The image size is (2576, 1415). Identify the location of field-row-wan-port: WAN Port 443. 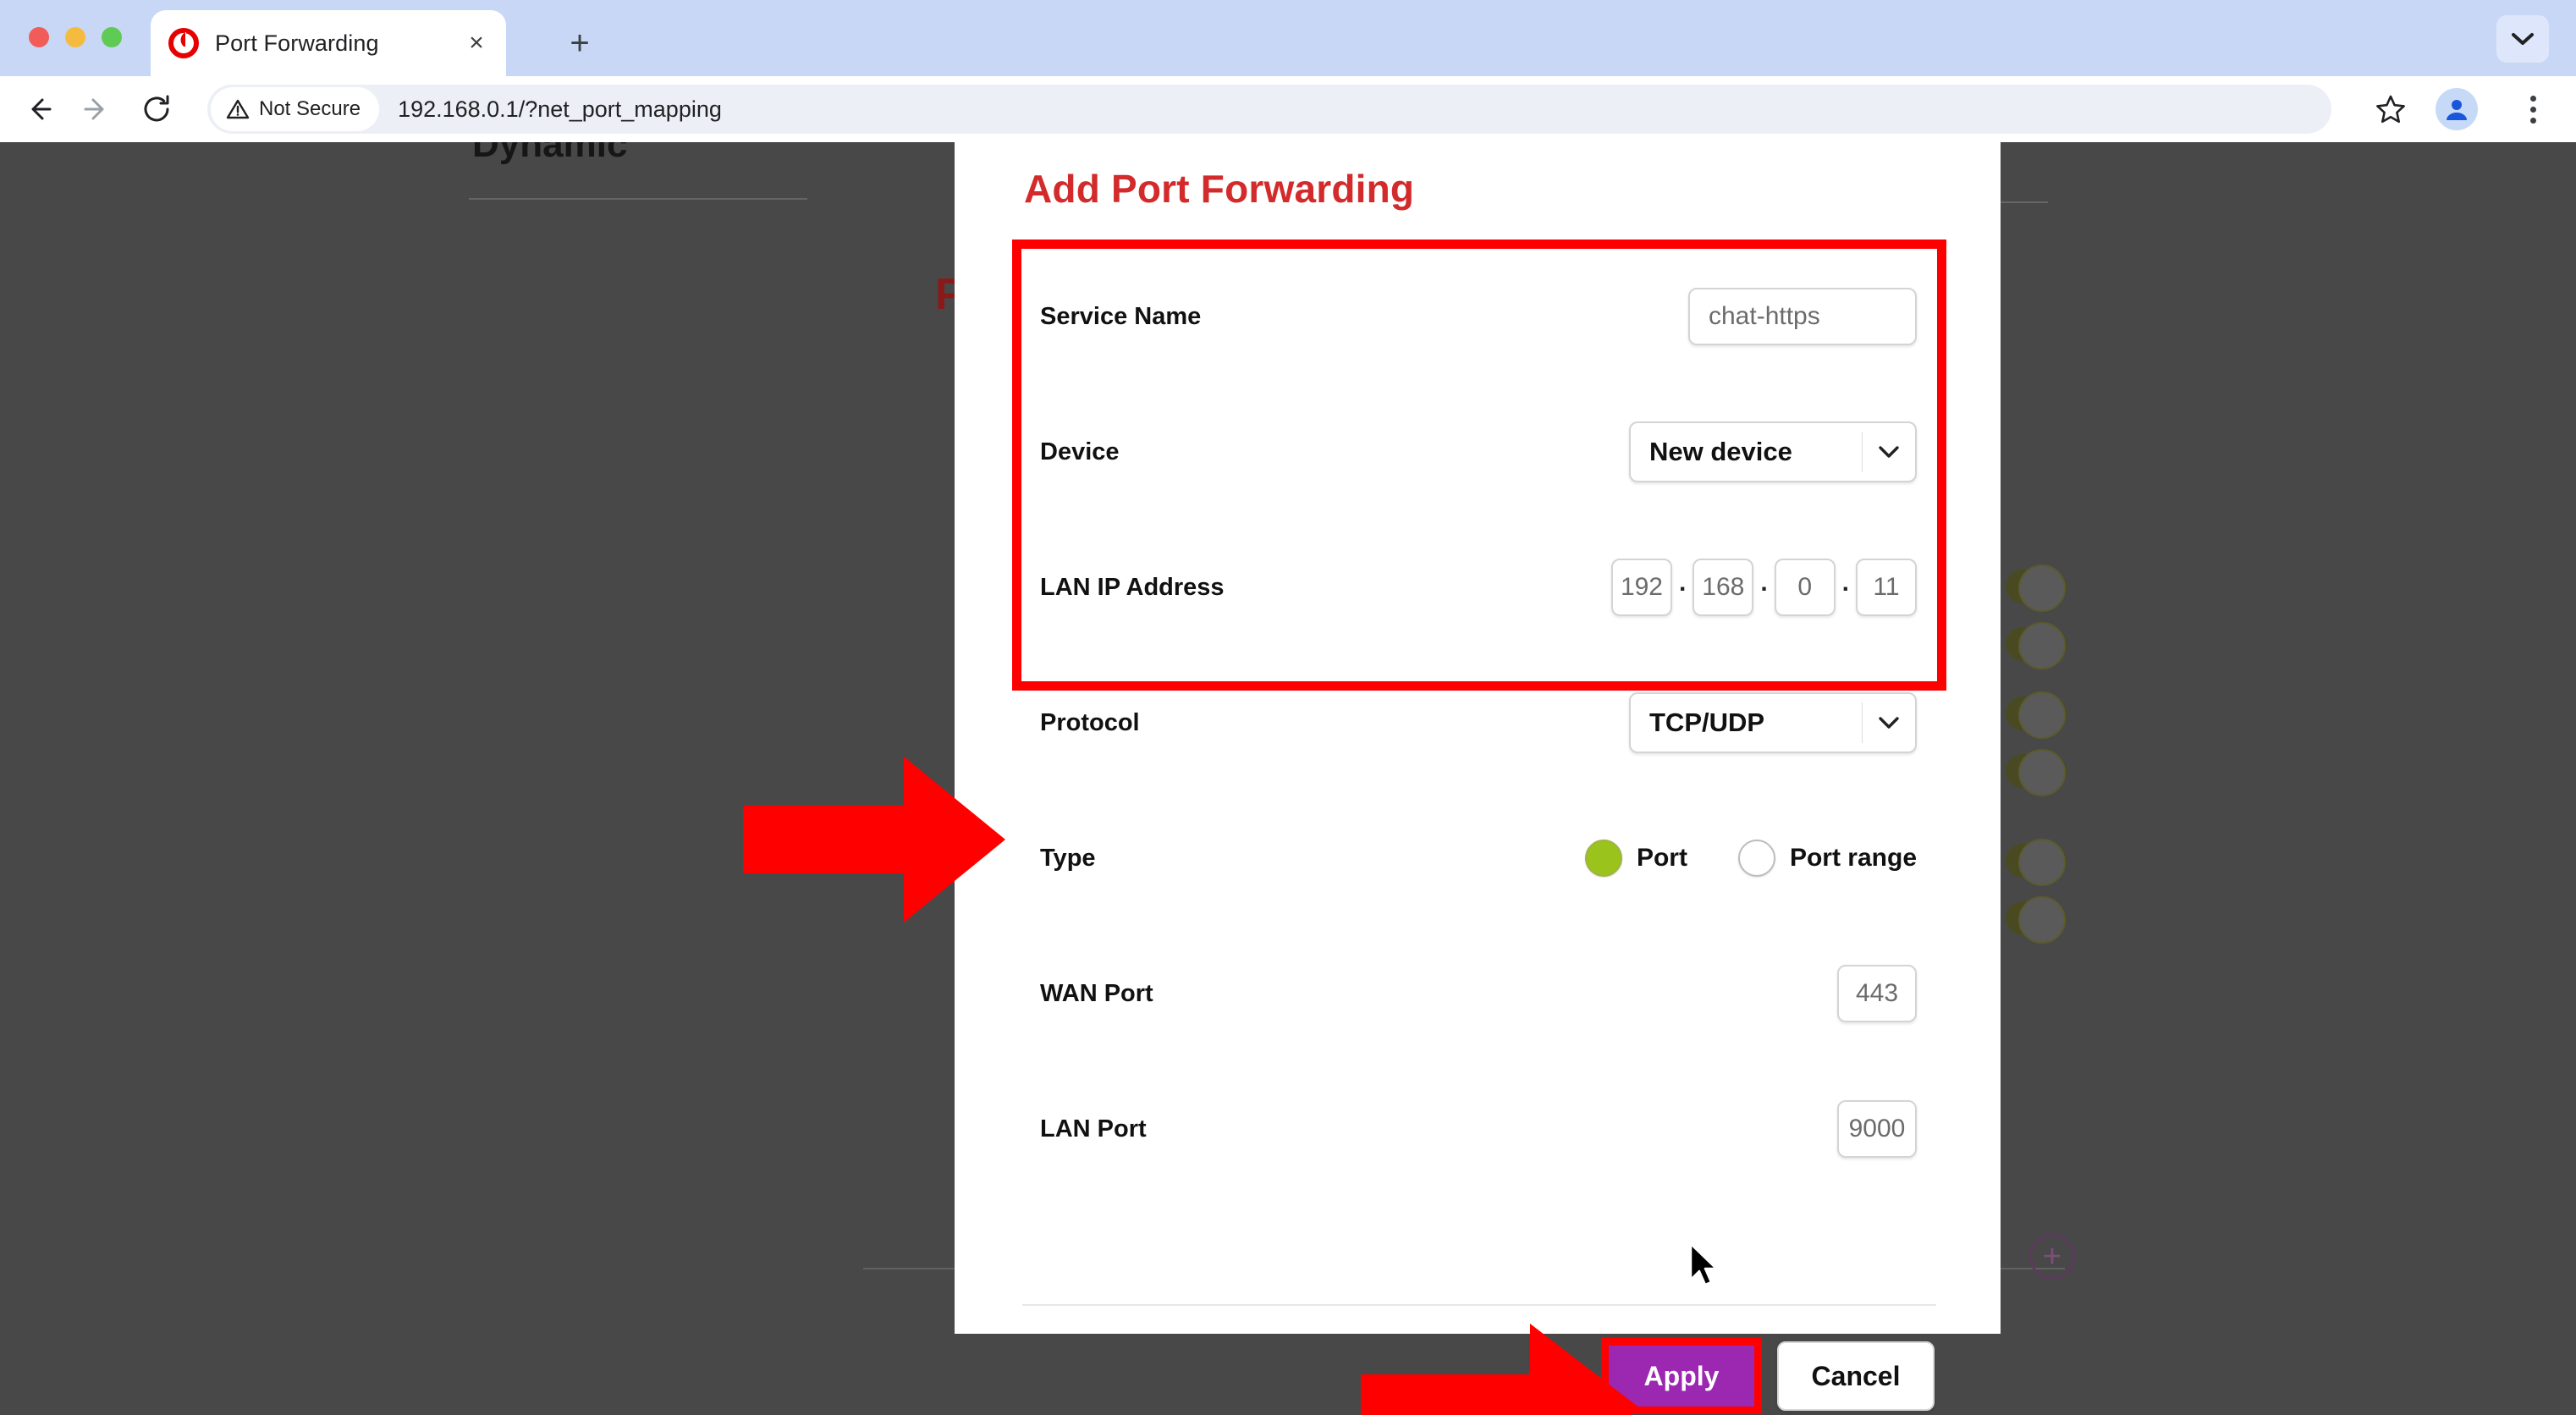
(1479, 993).